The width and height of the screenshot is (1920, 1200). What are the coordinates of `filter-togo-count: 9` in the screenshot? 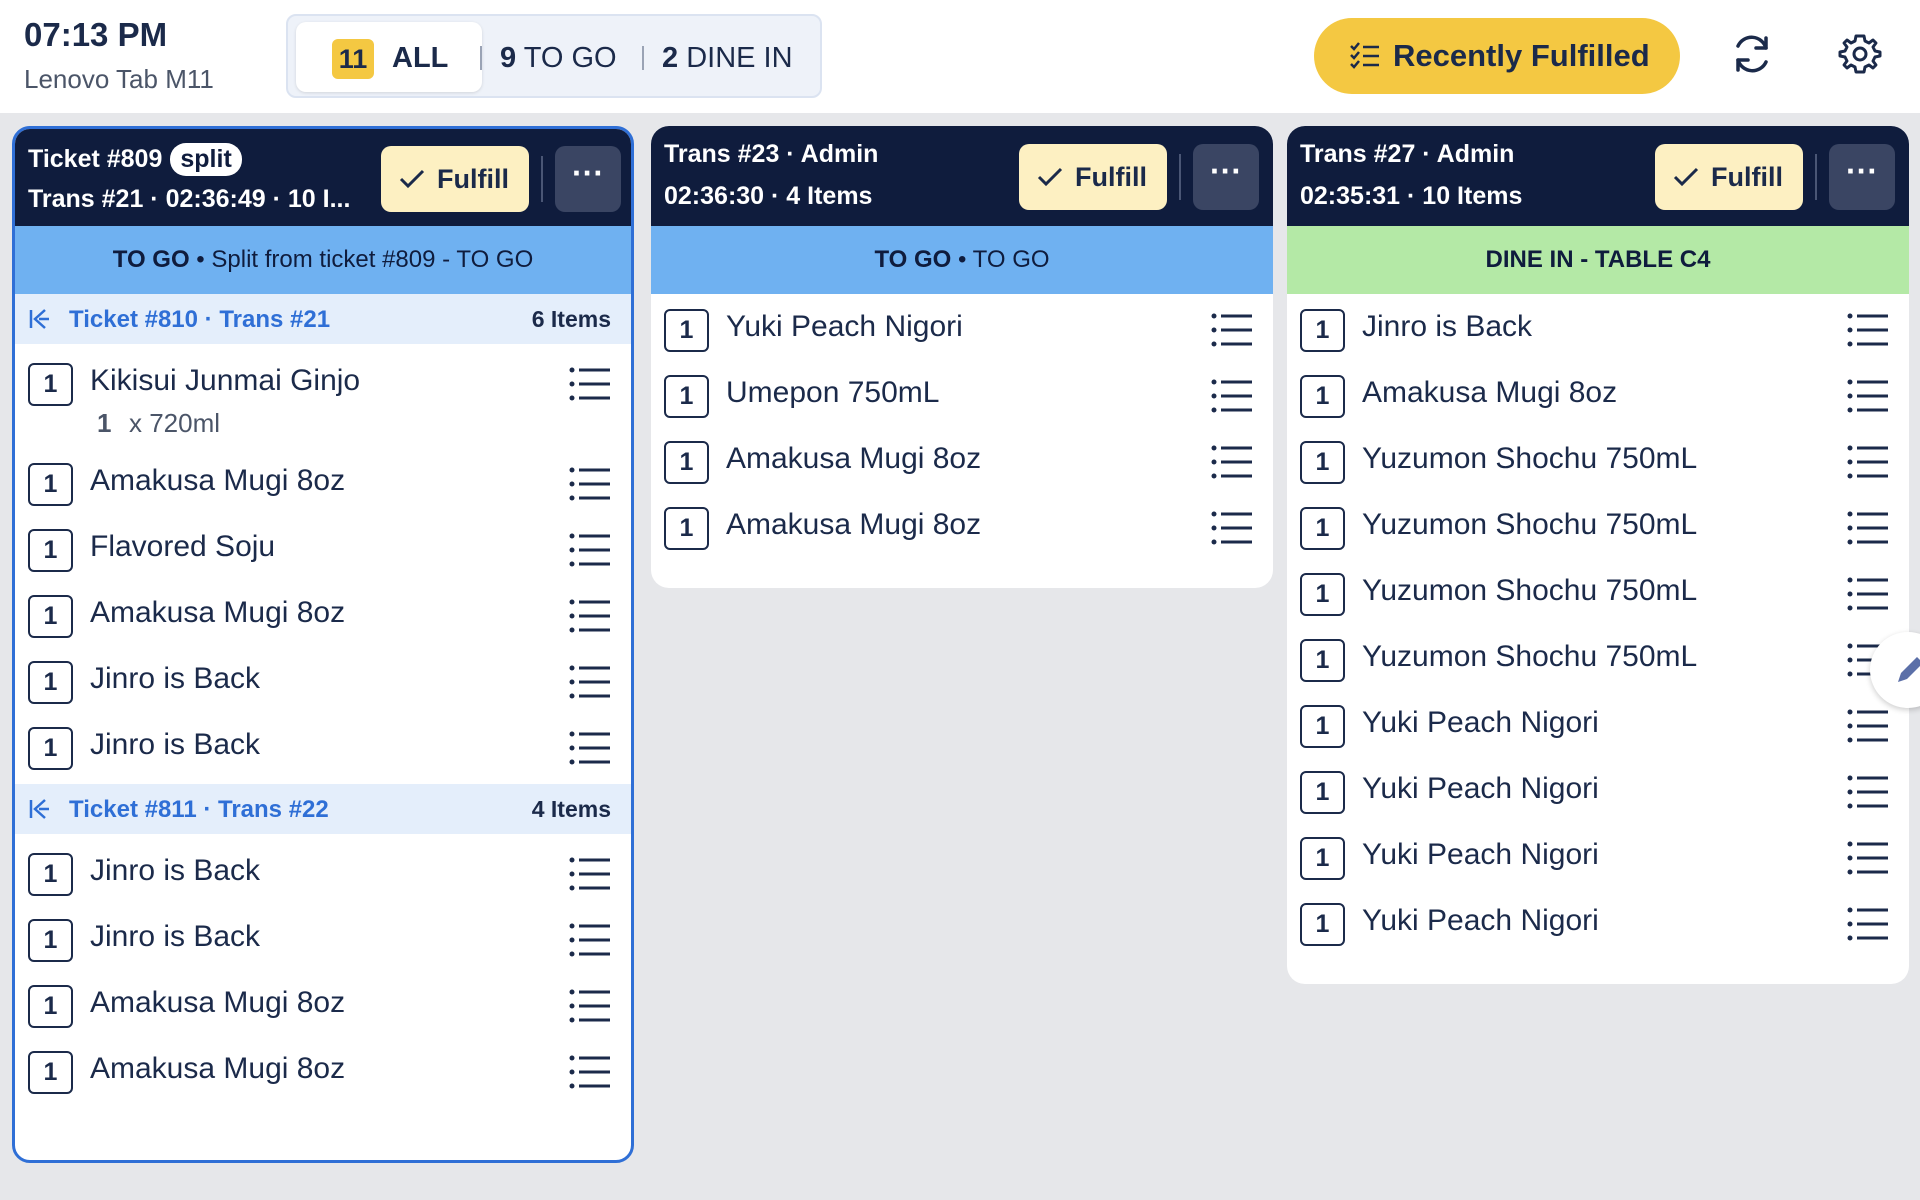 It's located at (508, 58).